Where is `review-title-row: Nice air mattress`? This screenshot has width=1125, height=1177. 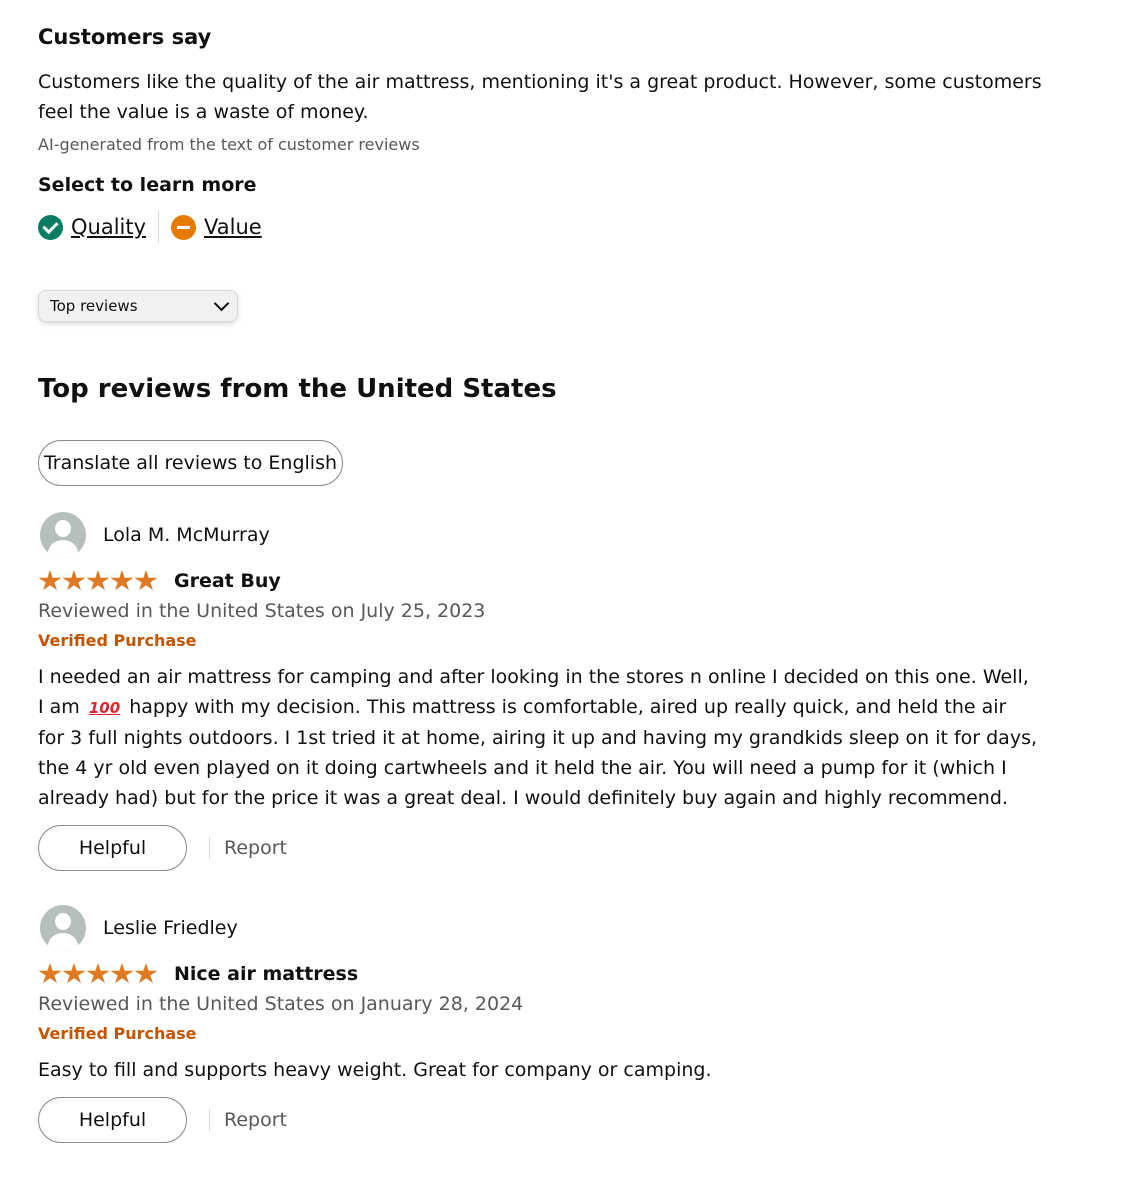
review-title-row: Nice air mattress is located at coordinates (543, 974).